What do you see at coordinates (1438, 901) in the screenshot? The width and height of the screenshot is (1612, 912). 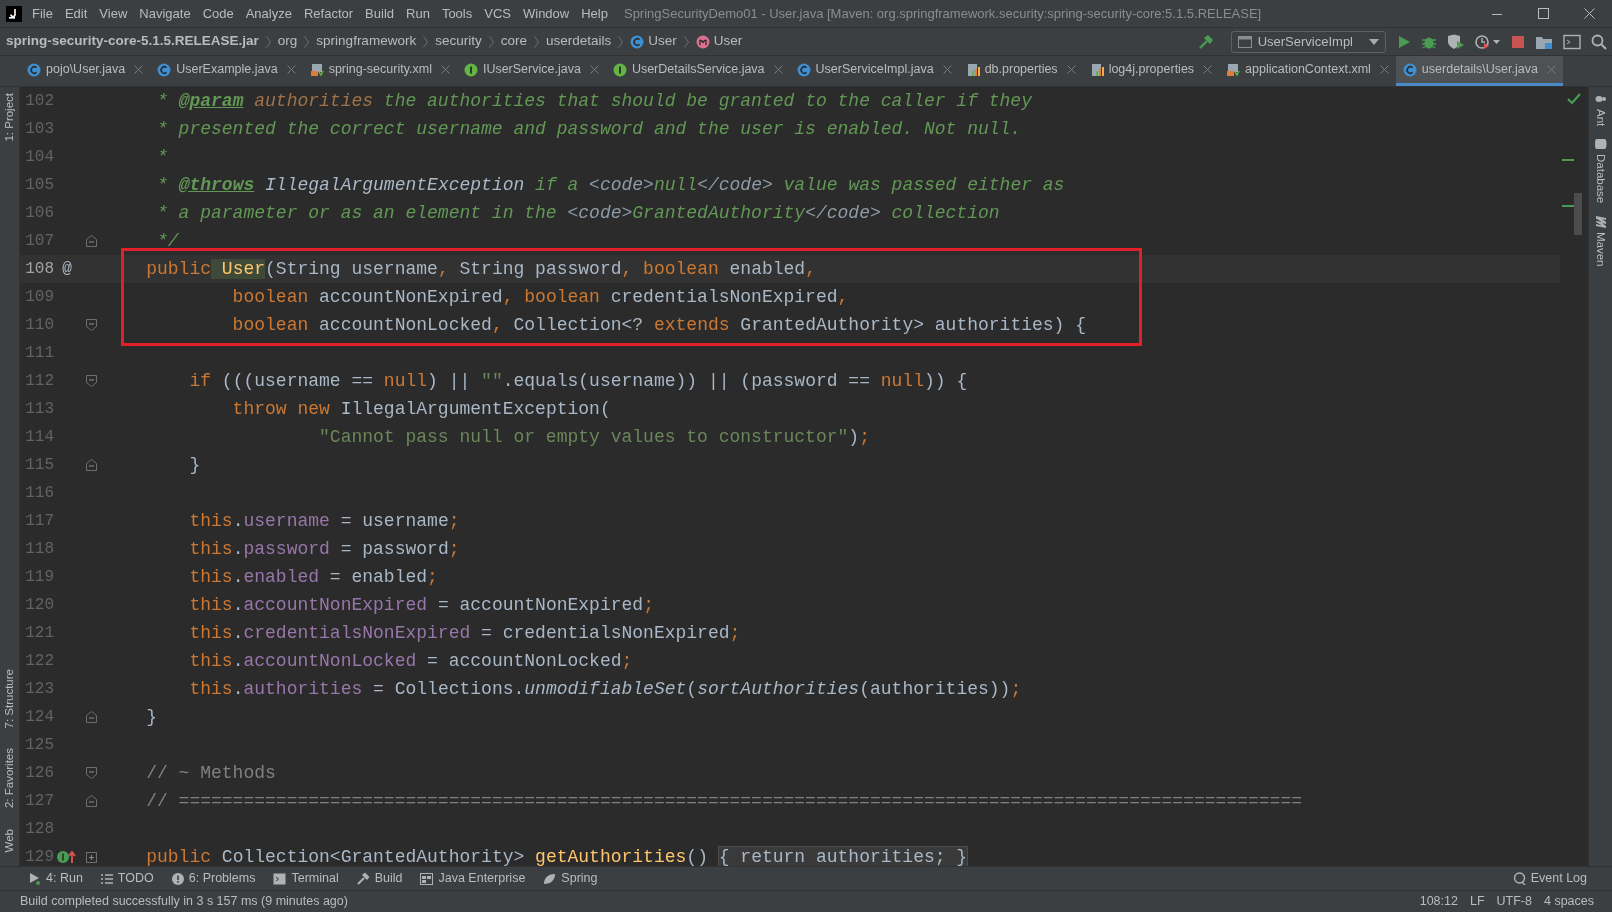 I see `status-item: 108:12` at bounding box center [1438, 901].